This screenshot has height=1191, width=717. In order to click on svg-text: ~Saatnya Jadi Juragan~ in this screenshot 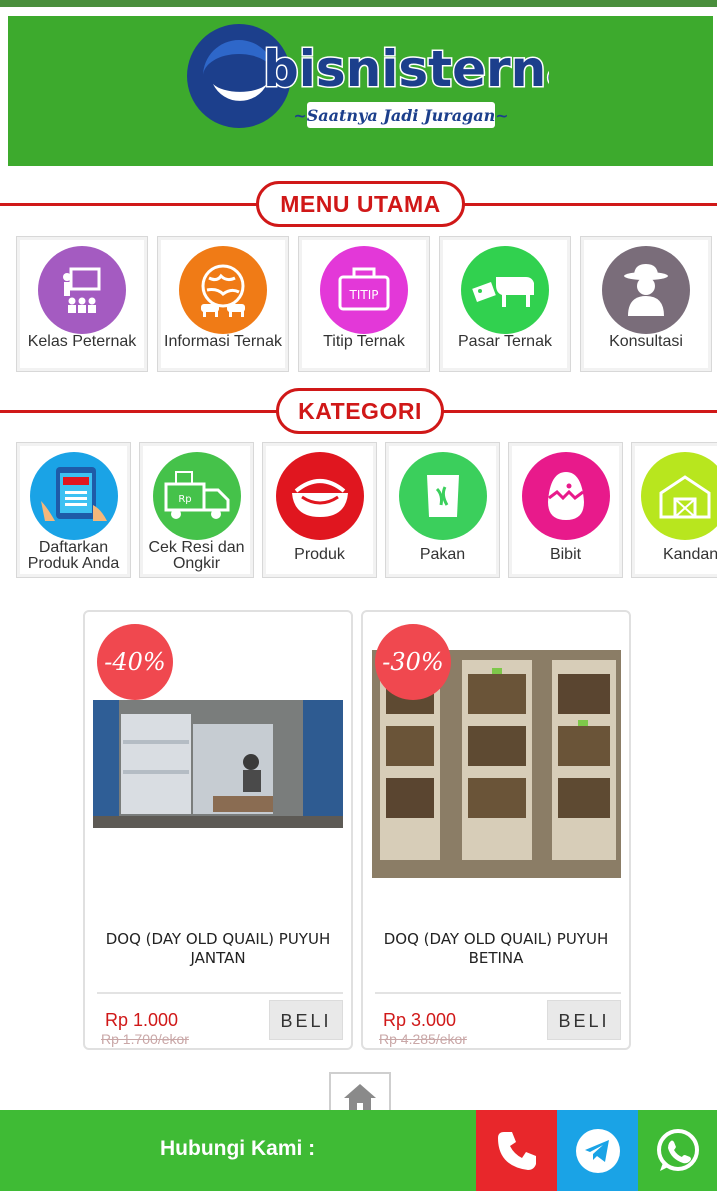, I will do `click(400, 115)`.